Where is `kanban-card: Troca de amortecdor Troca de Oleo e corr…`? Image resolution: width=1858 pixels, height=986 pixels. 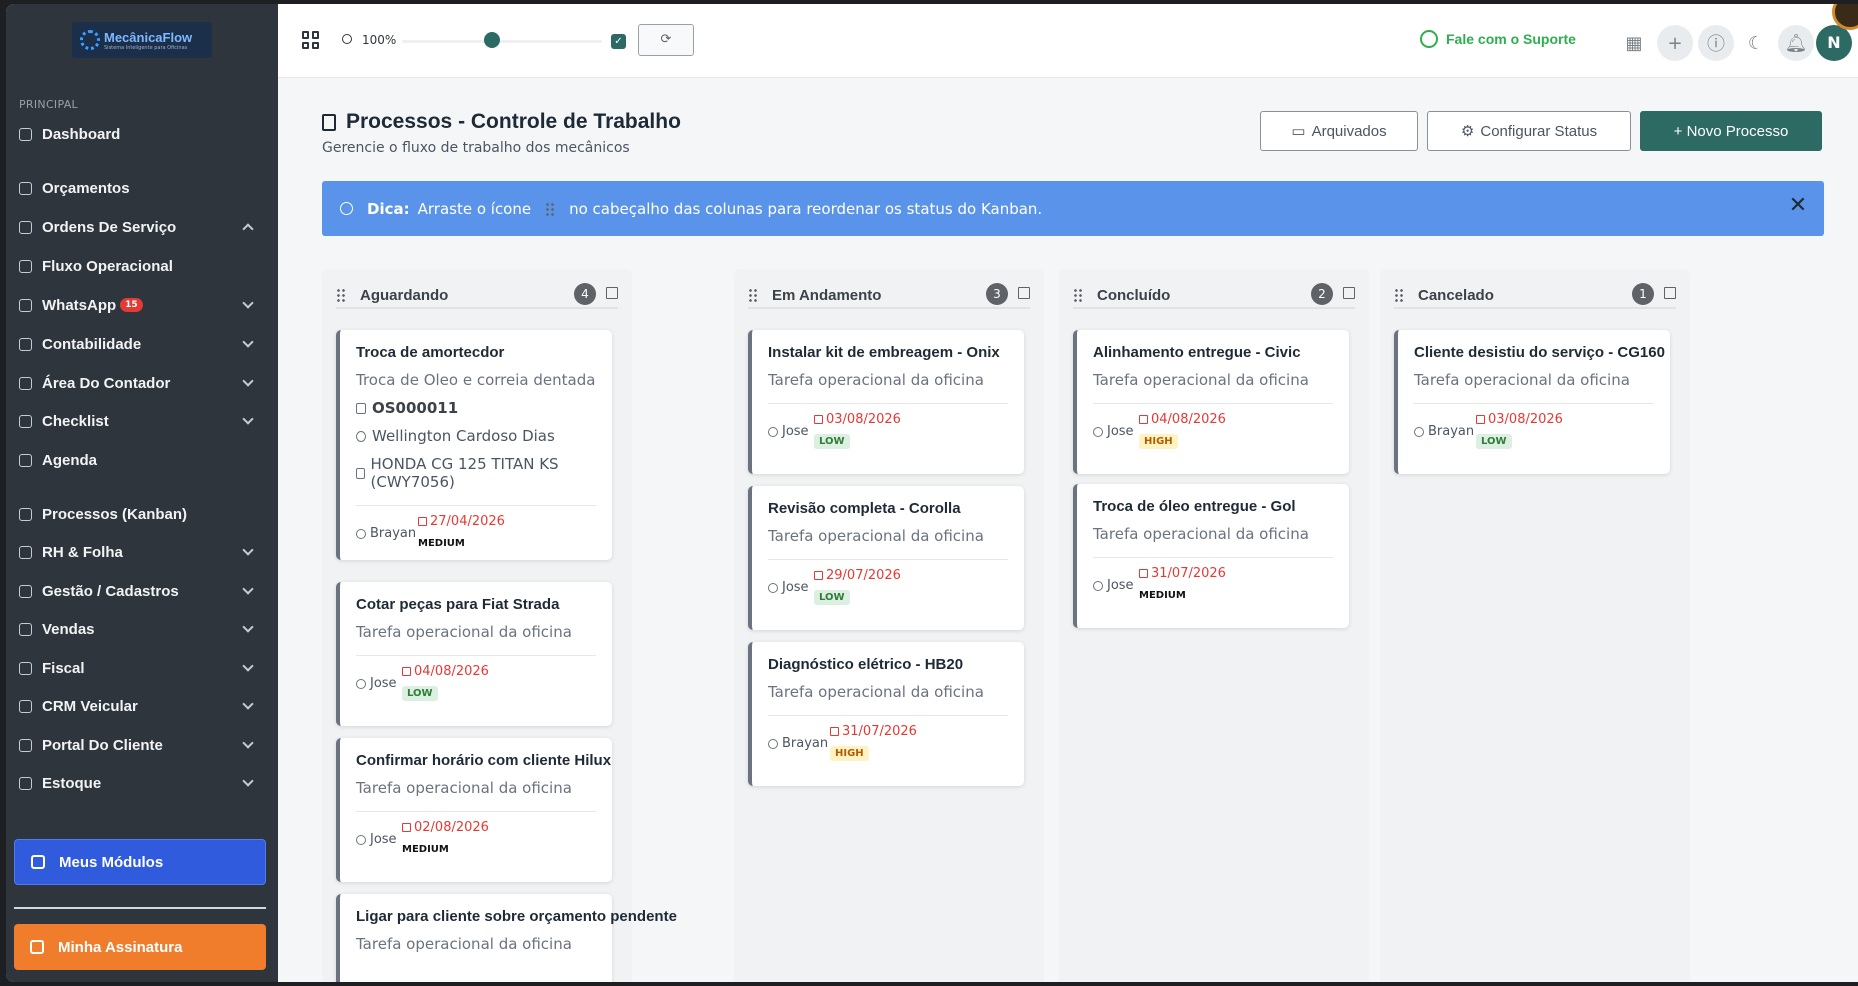 kanban-card: Troca de amortecdor Troca de Oleo e corr… is located at coordinates (474, 445).